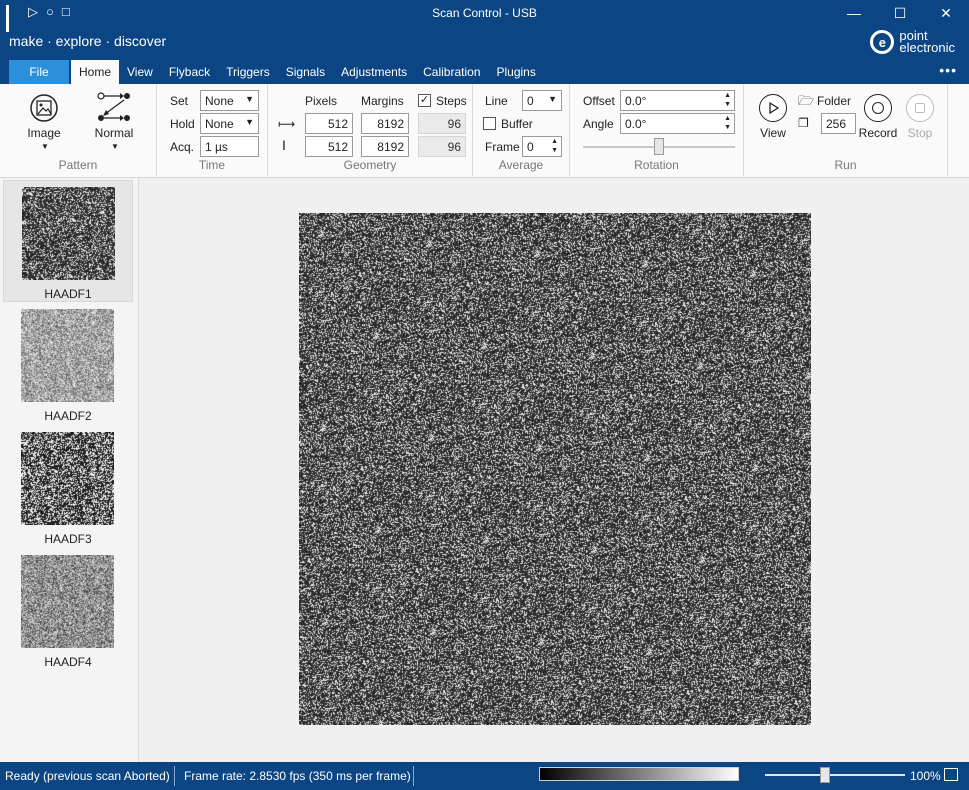 Image resolution: width=969 pixels, height=790 pixels. I want to click on horizontal-width-icon: ⟼, so click(287, 124).